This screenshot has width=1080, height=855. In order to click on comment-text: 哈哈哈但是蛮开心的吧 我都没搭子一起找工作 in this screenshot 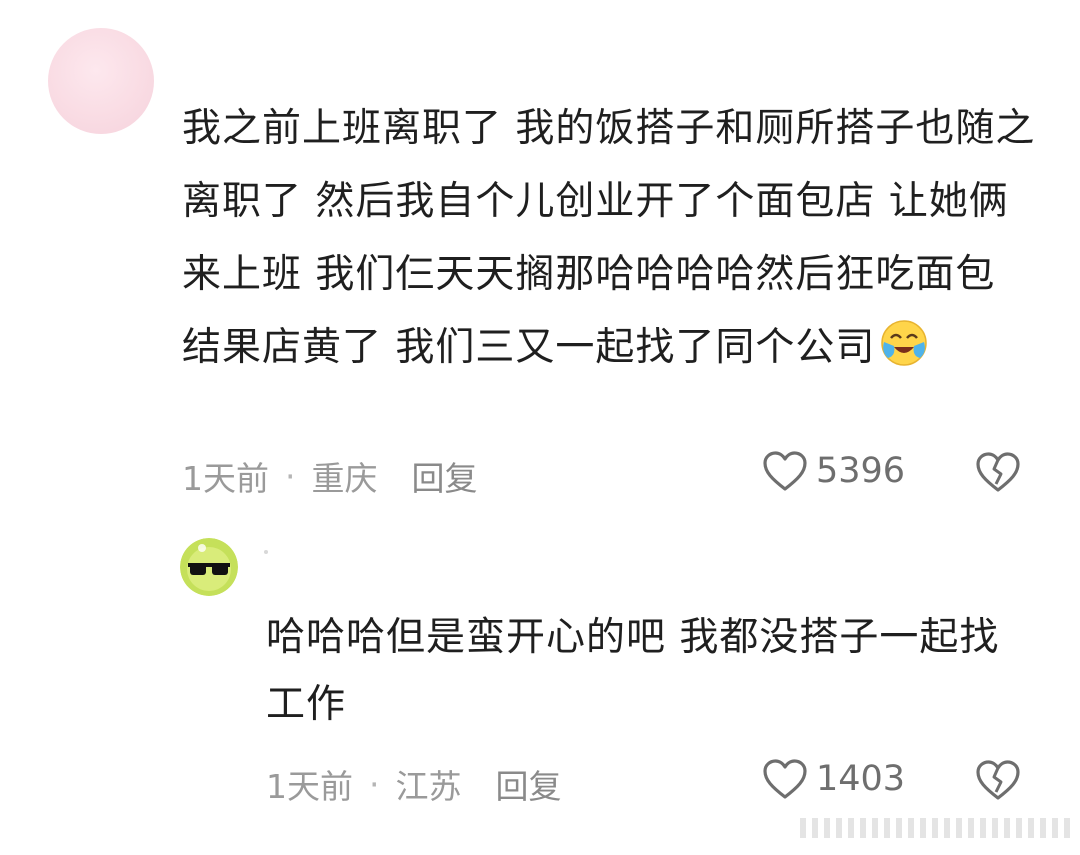, I will do `click(633, 671)`.